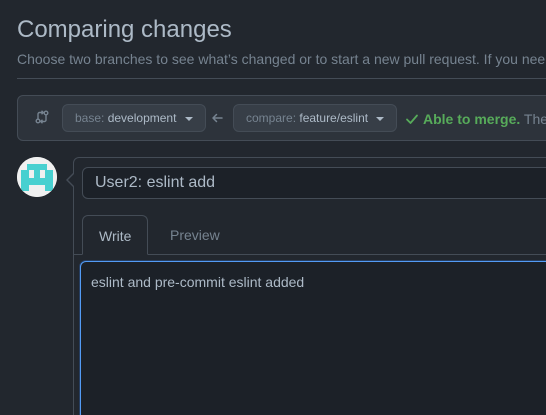 This screenshot has height=415, width=546. I want to click on compare-branch-button: compare: feature/eslint, so click(315, 118).